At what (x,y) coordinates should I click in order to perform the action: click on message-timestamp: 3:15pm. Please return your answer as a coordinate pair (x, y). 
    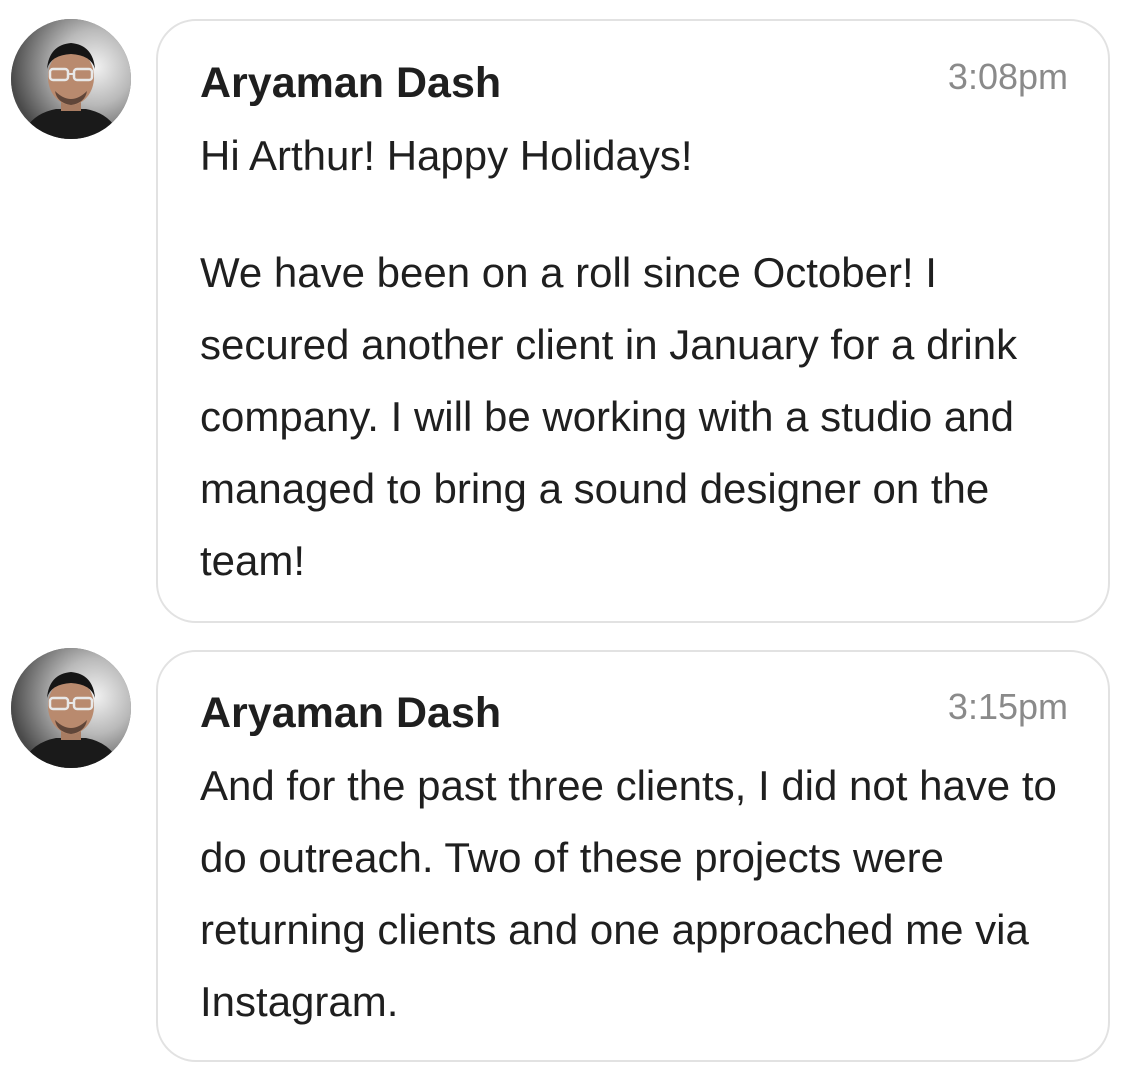
    Looking at the image, I should click on (1007, 706).